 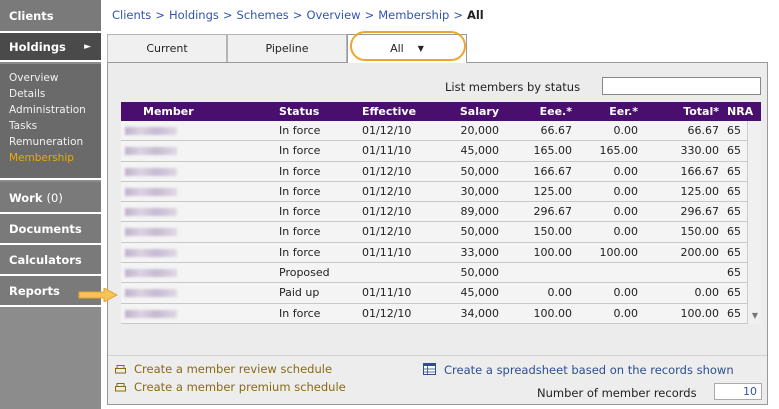 What do you see at coordinates (441, 273) in the screenshot?
I see `table-row: Proposed 50,000 65` at bounding box center [441, 273].